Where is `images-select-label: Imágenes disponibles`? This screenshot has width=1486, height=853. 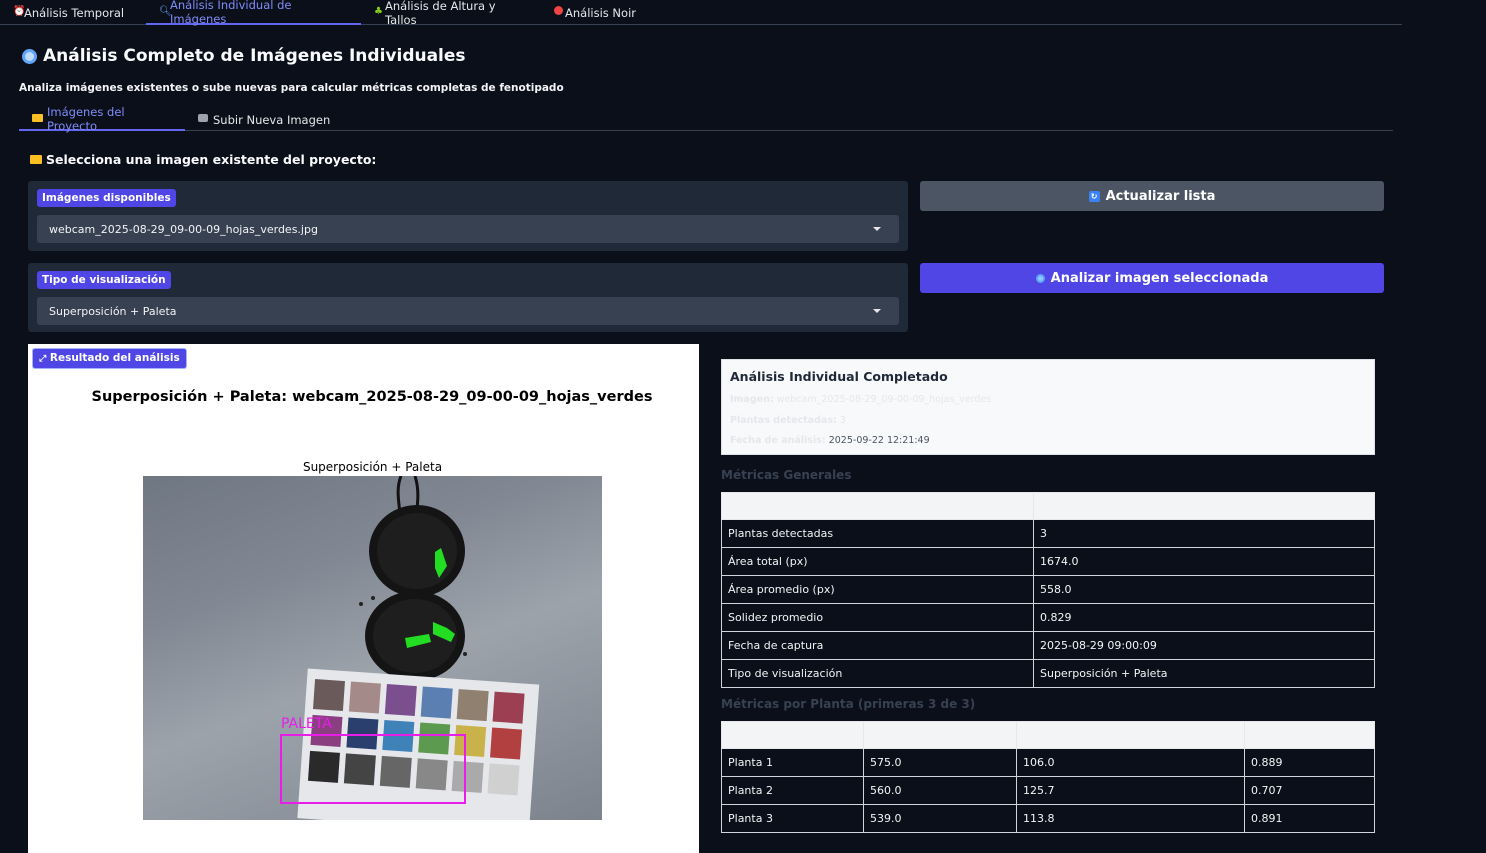
images-select-label: Imágenes disponibles is located at coordinates (106, 198).